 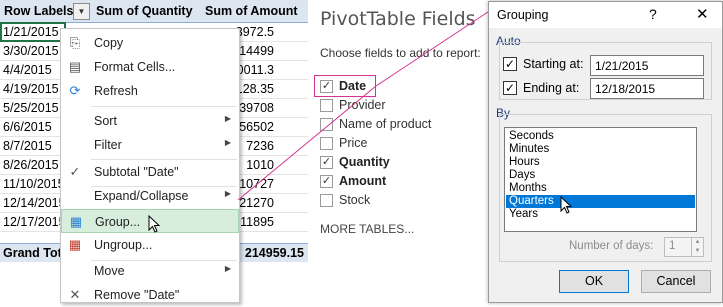 I want to click on list-item-selected: Quarters, so click(x=600, y=201).